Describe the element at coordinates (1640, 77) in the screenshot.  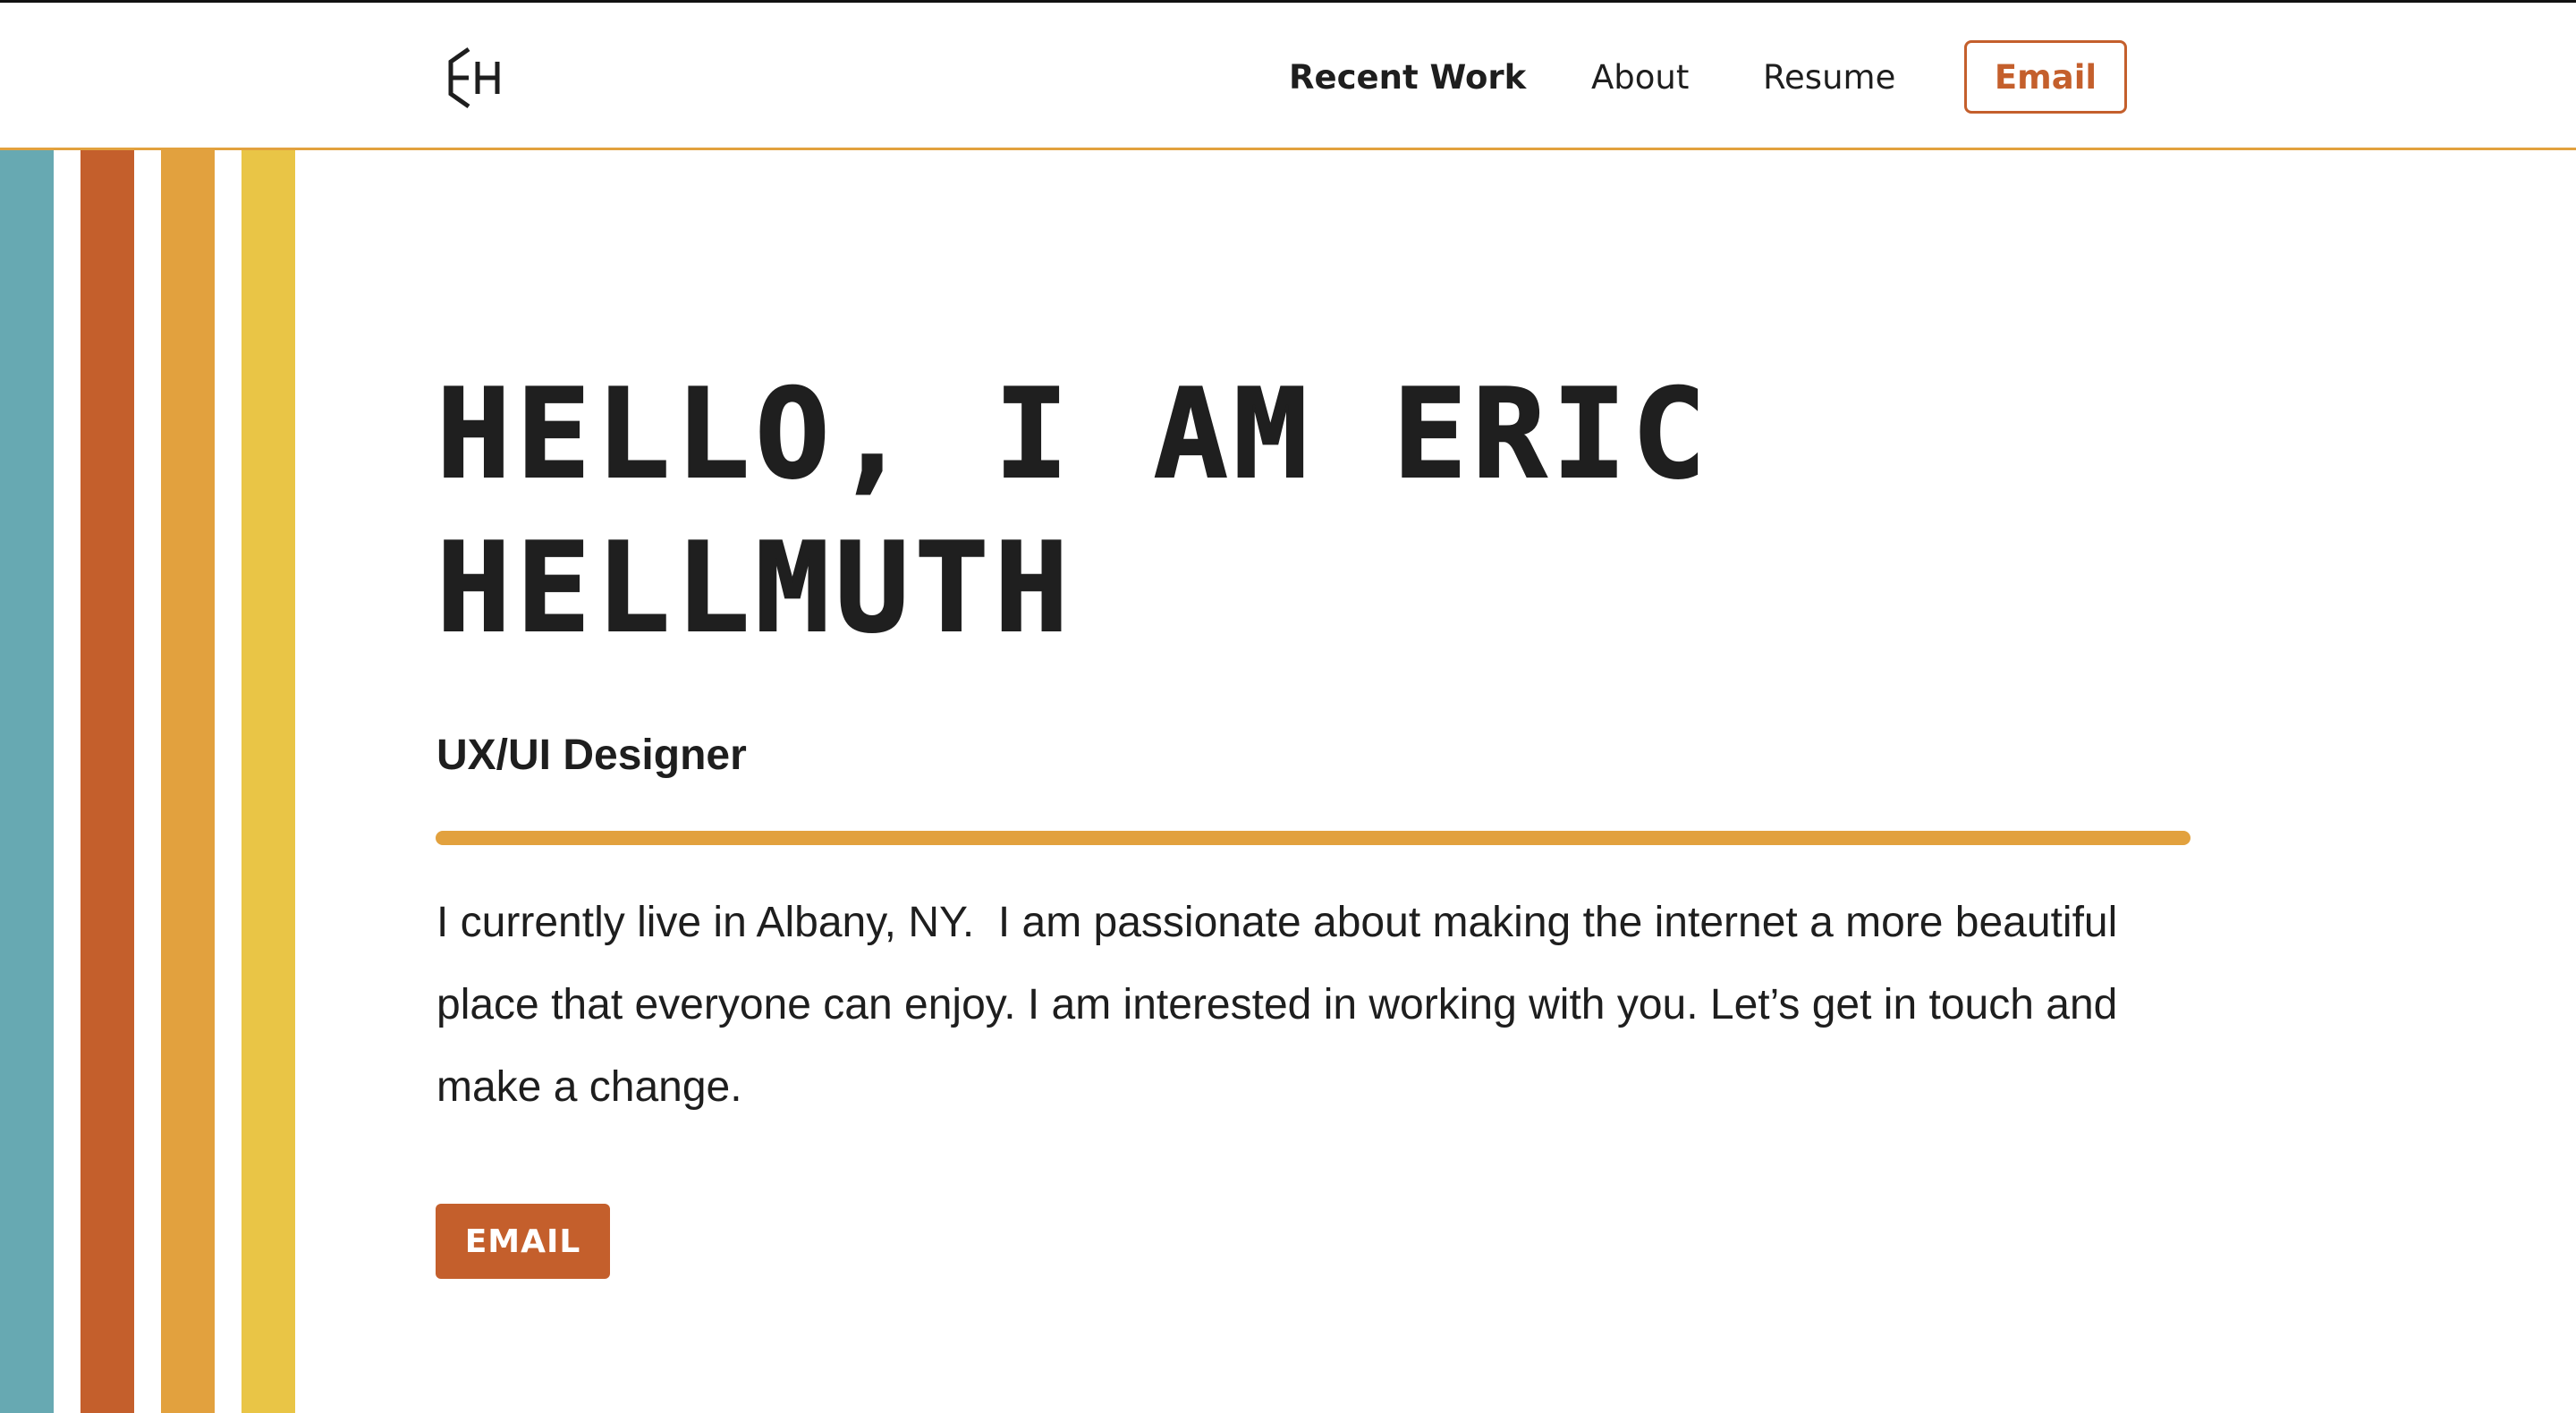
I see `nav-about: About` at that location.